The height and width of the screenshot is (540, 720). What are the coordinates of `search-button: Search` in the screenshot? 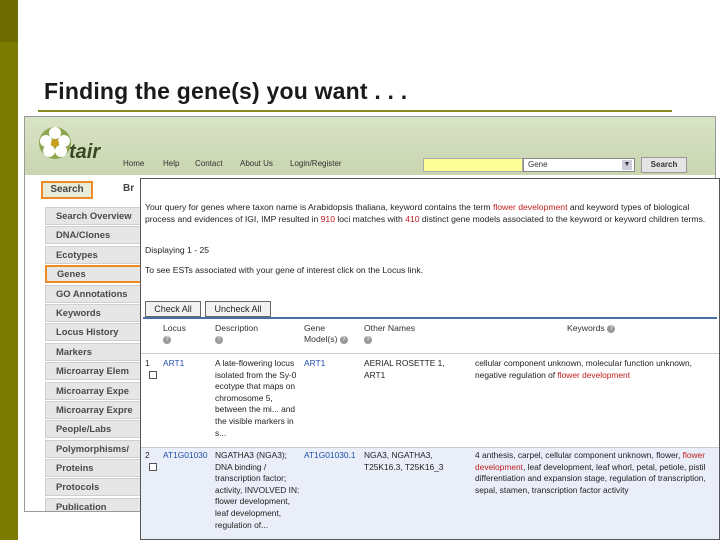 It's located at (664, 165).